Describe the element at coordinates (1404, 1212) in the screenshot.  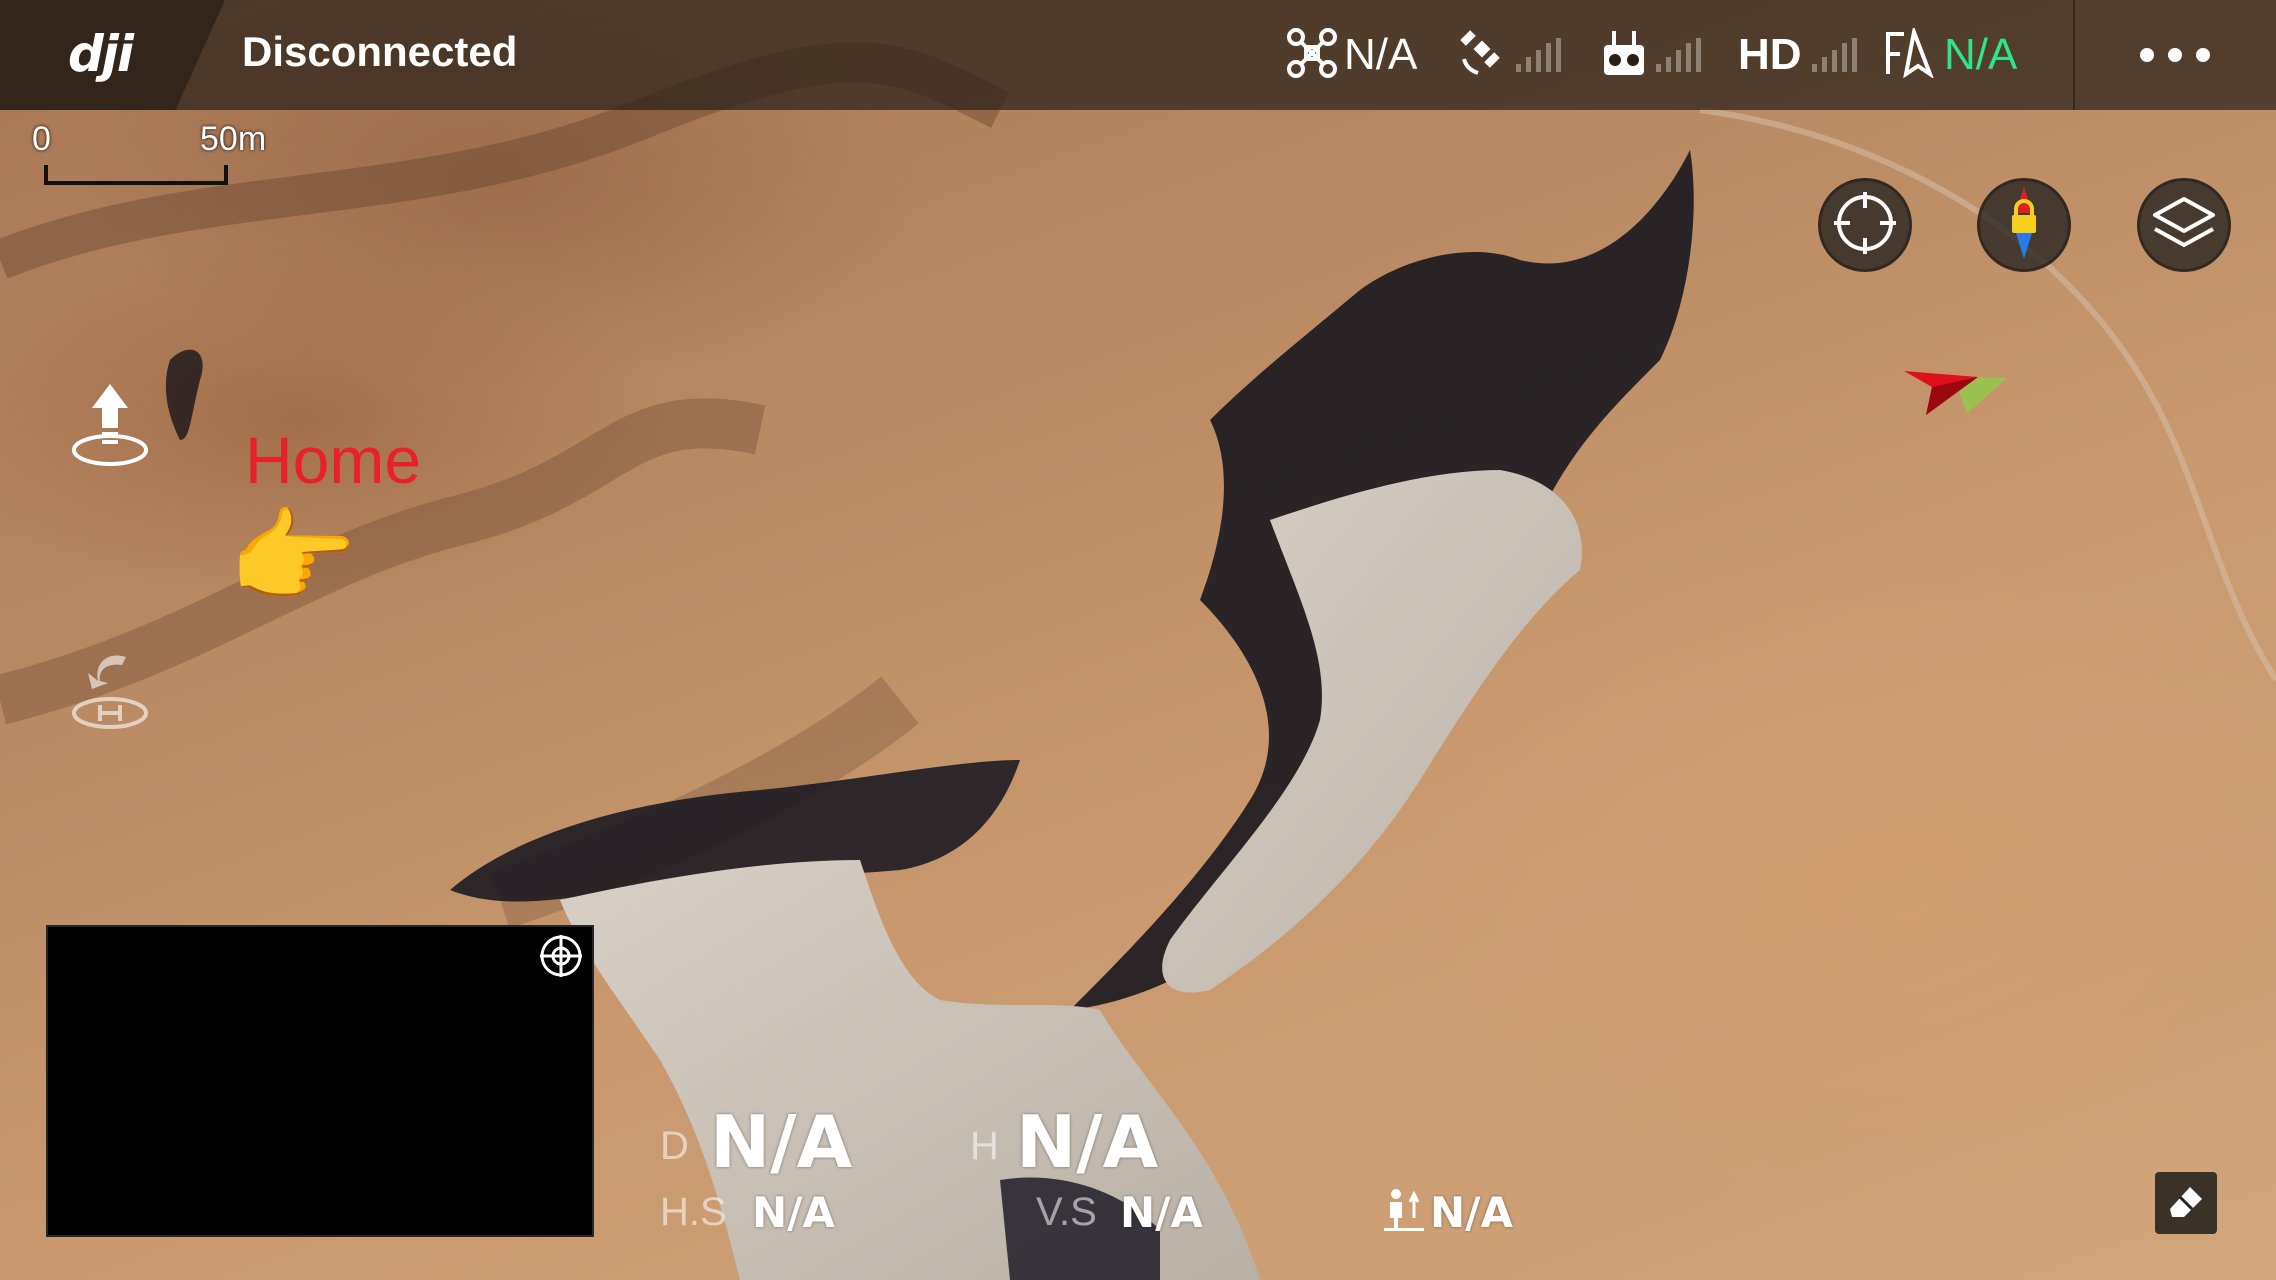
I see `pilot-distance-icon` at that location.